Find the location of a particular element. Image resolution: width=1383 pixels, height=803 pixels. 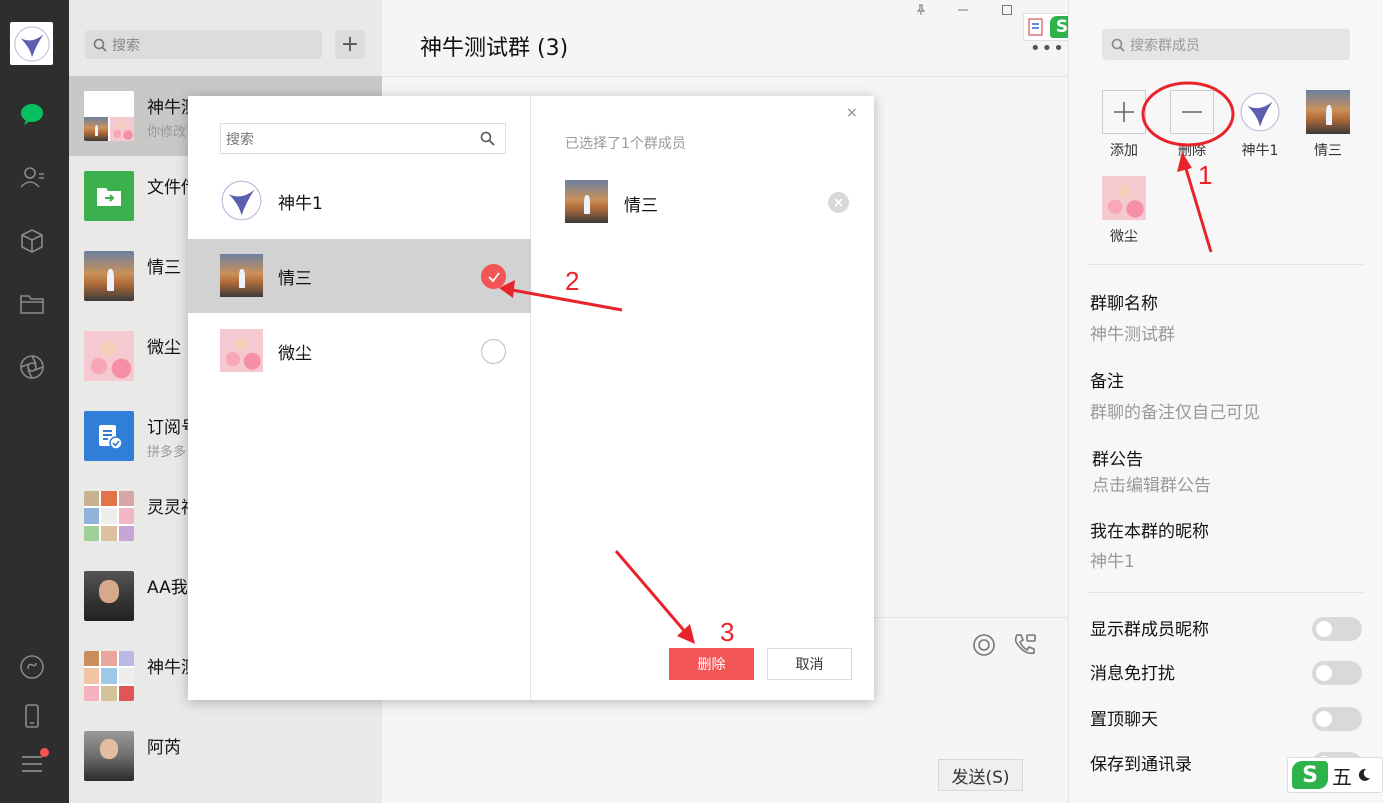

selected-member-avatar is located at coordinates (586, 201).